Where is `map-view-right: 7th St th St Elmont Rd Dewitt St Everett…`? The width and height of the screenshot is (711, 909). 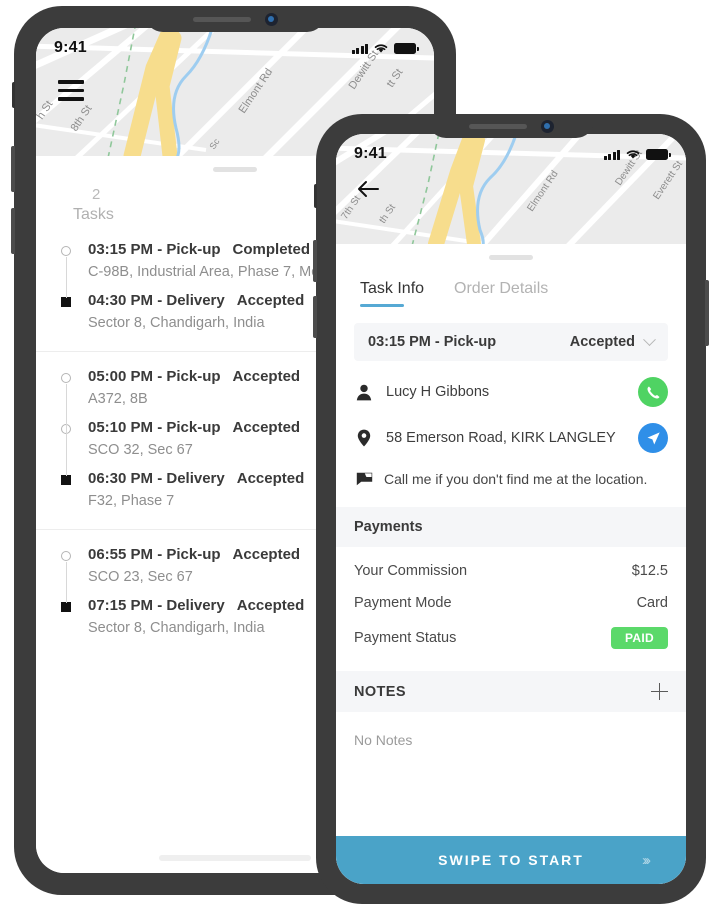
map-view-right: 7th St th St Elmont Rd Dewitt St Everett… is located at coordinates (511, 189).